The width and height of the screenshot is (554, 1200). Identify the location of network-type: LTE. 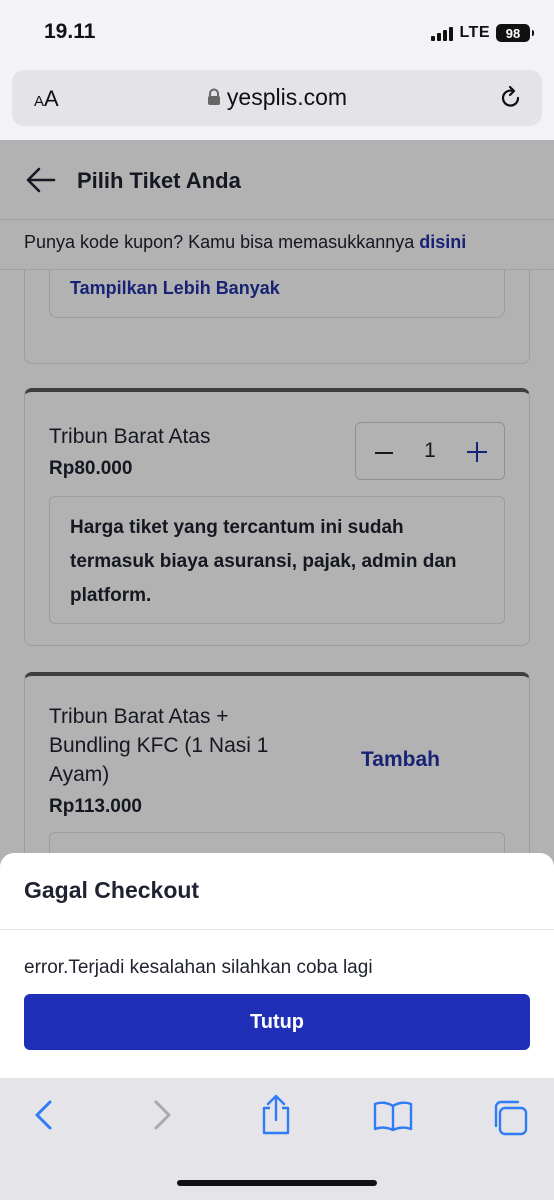
(474, 32).